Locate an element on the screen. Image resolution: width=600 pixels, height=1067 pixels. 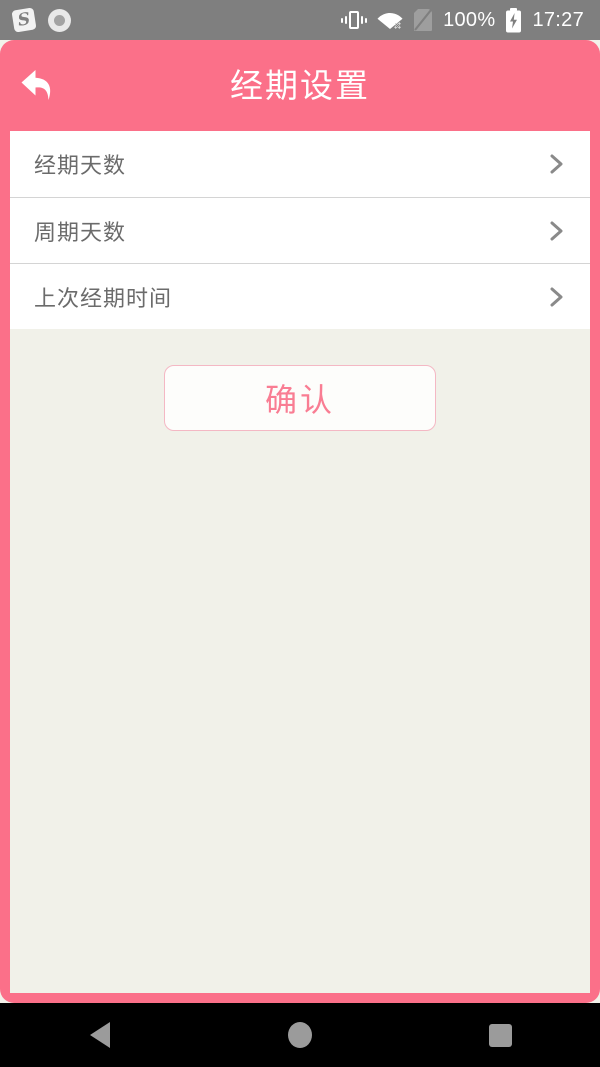
circle-record-icon is located at coordinates (59, 20).